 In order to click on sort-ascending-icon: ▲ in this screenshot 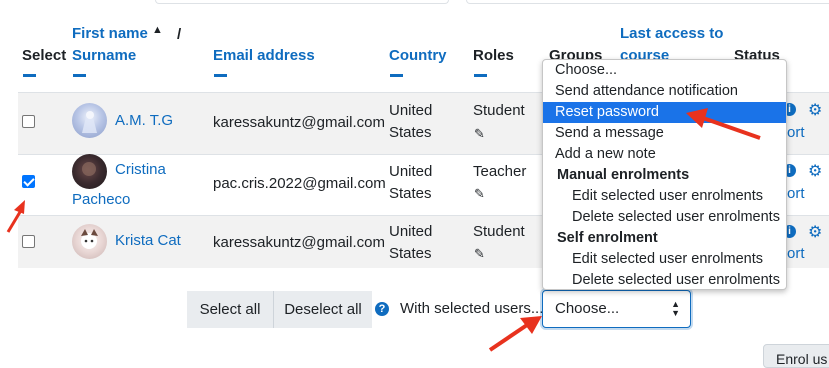, I will do `click(157, 30)`.